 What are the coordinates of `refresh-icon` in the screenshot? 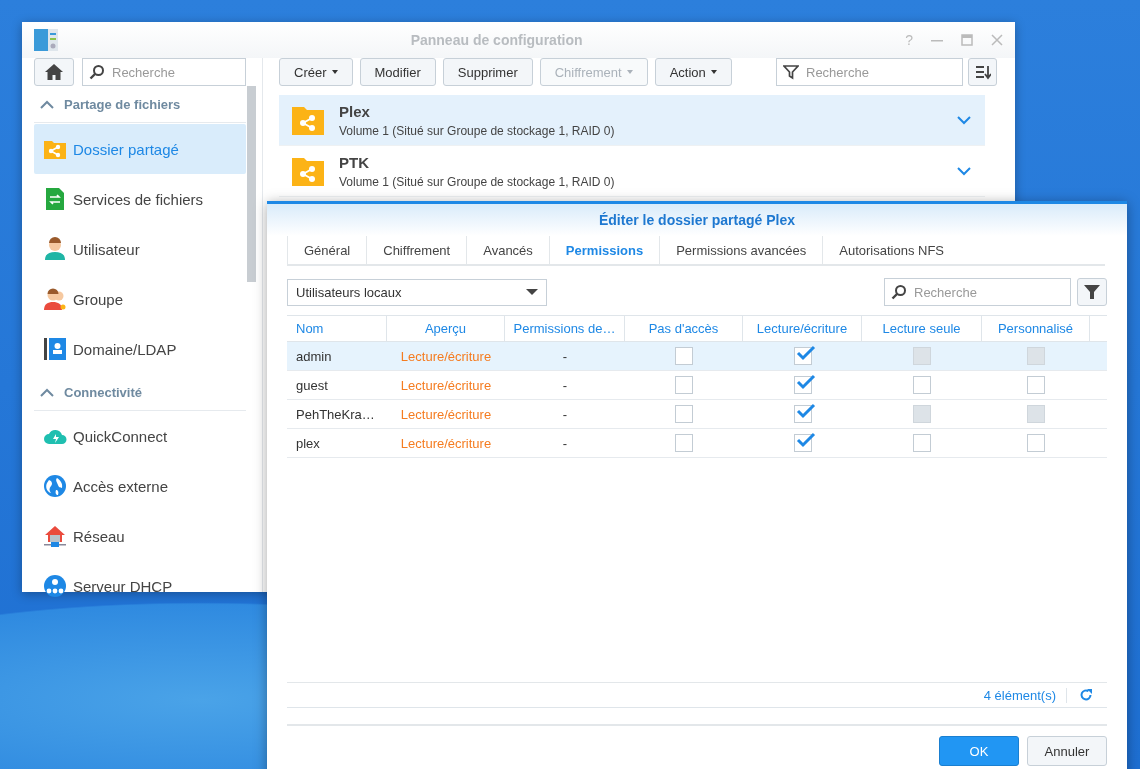 It's located at (1086, 695).